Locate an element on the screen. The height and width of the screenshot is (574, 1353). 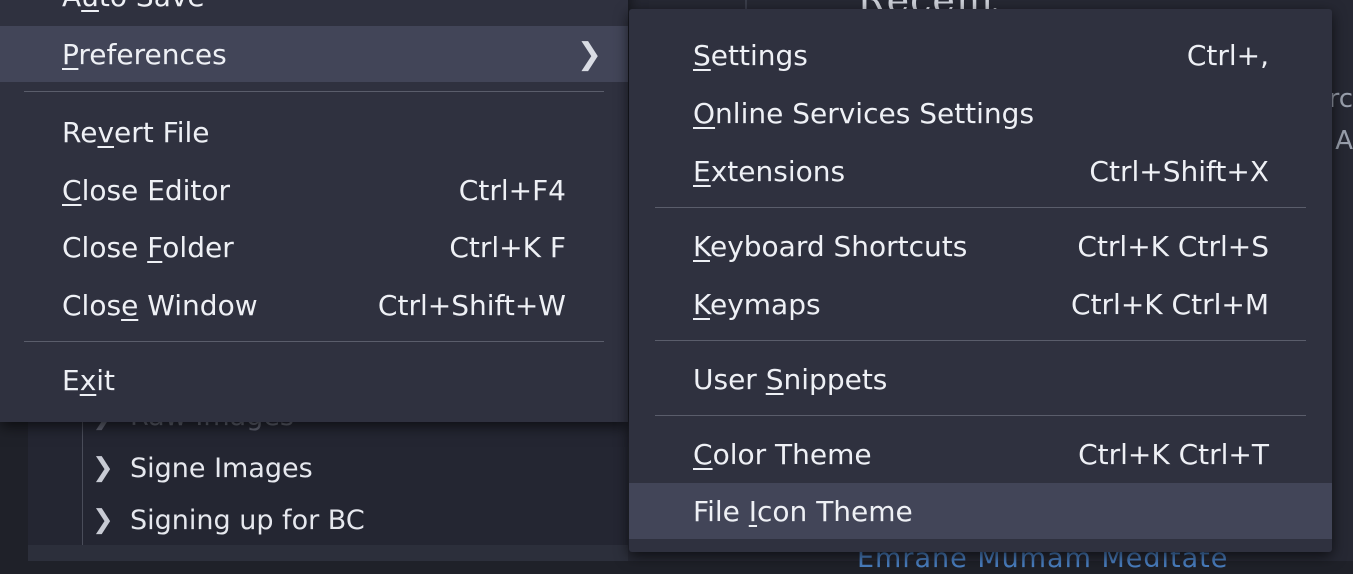
menu-item-exit: Exit is located at coordinates (314, 380).